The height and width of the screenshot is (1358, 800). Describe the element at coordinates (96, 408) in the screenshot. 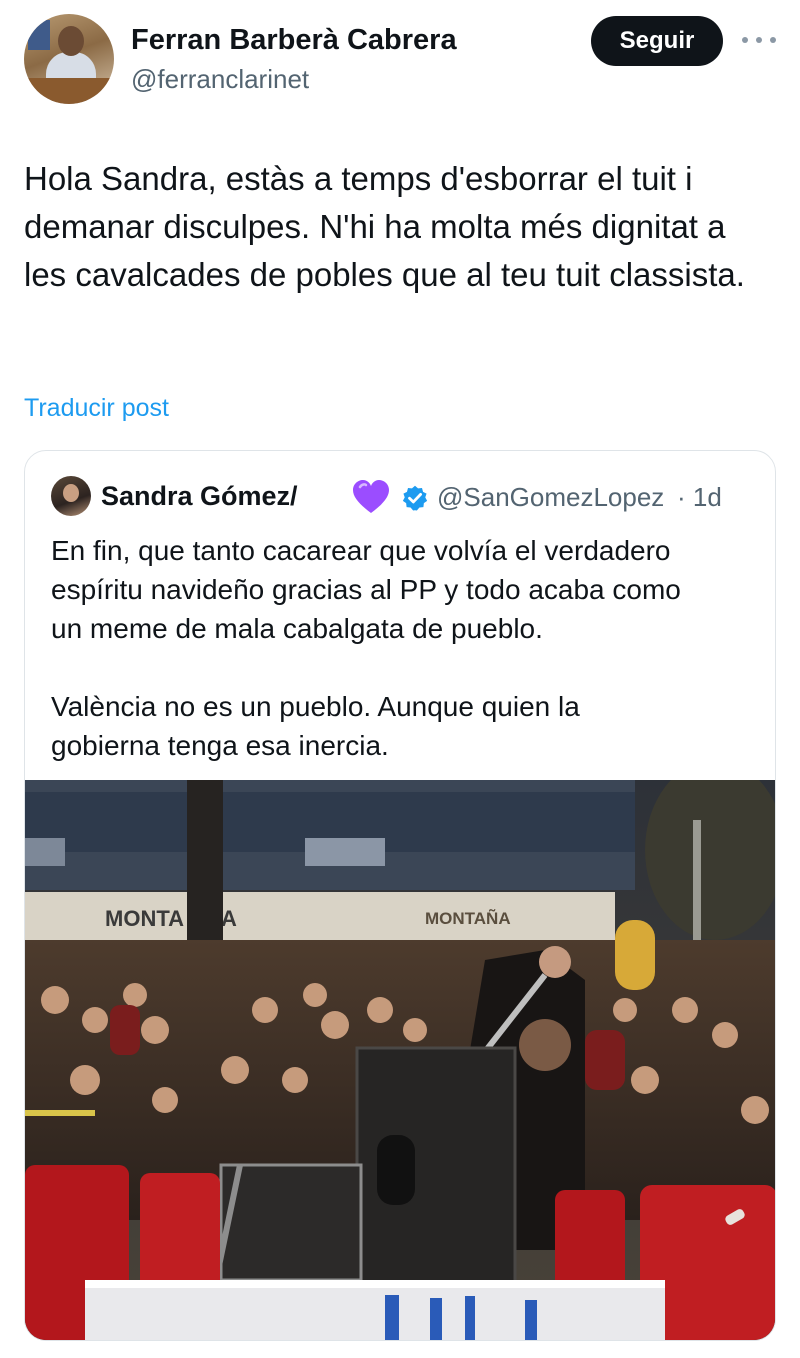

I see `translate-post-link: Traducir post` at that location.